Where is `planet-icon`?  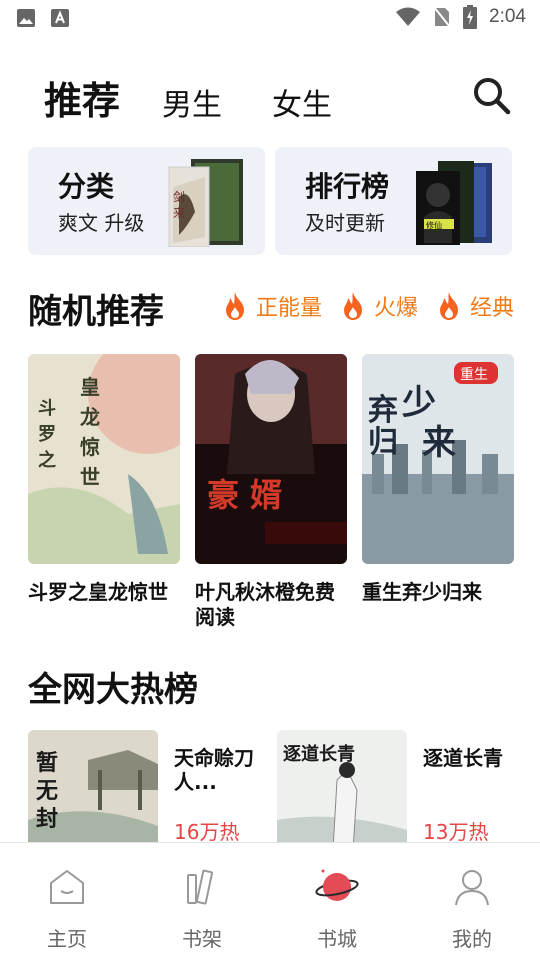 planet-icon is located at coordinates (337, 885).